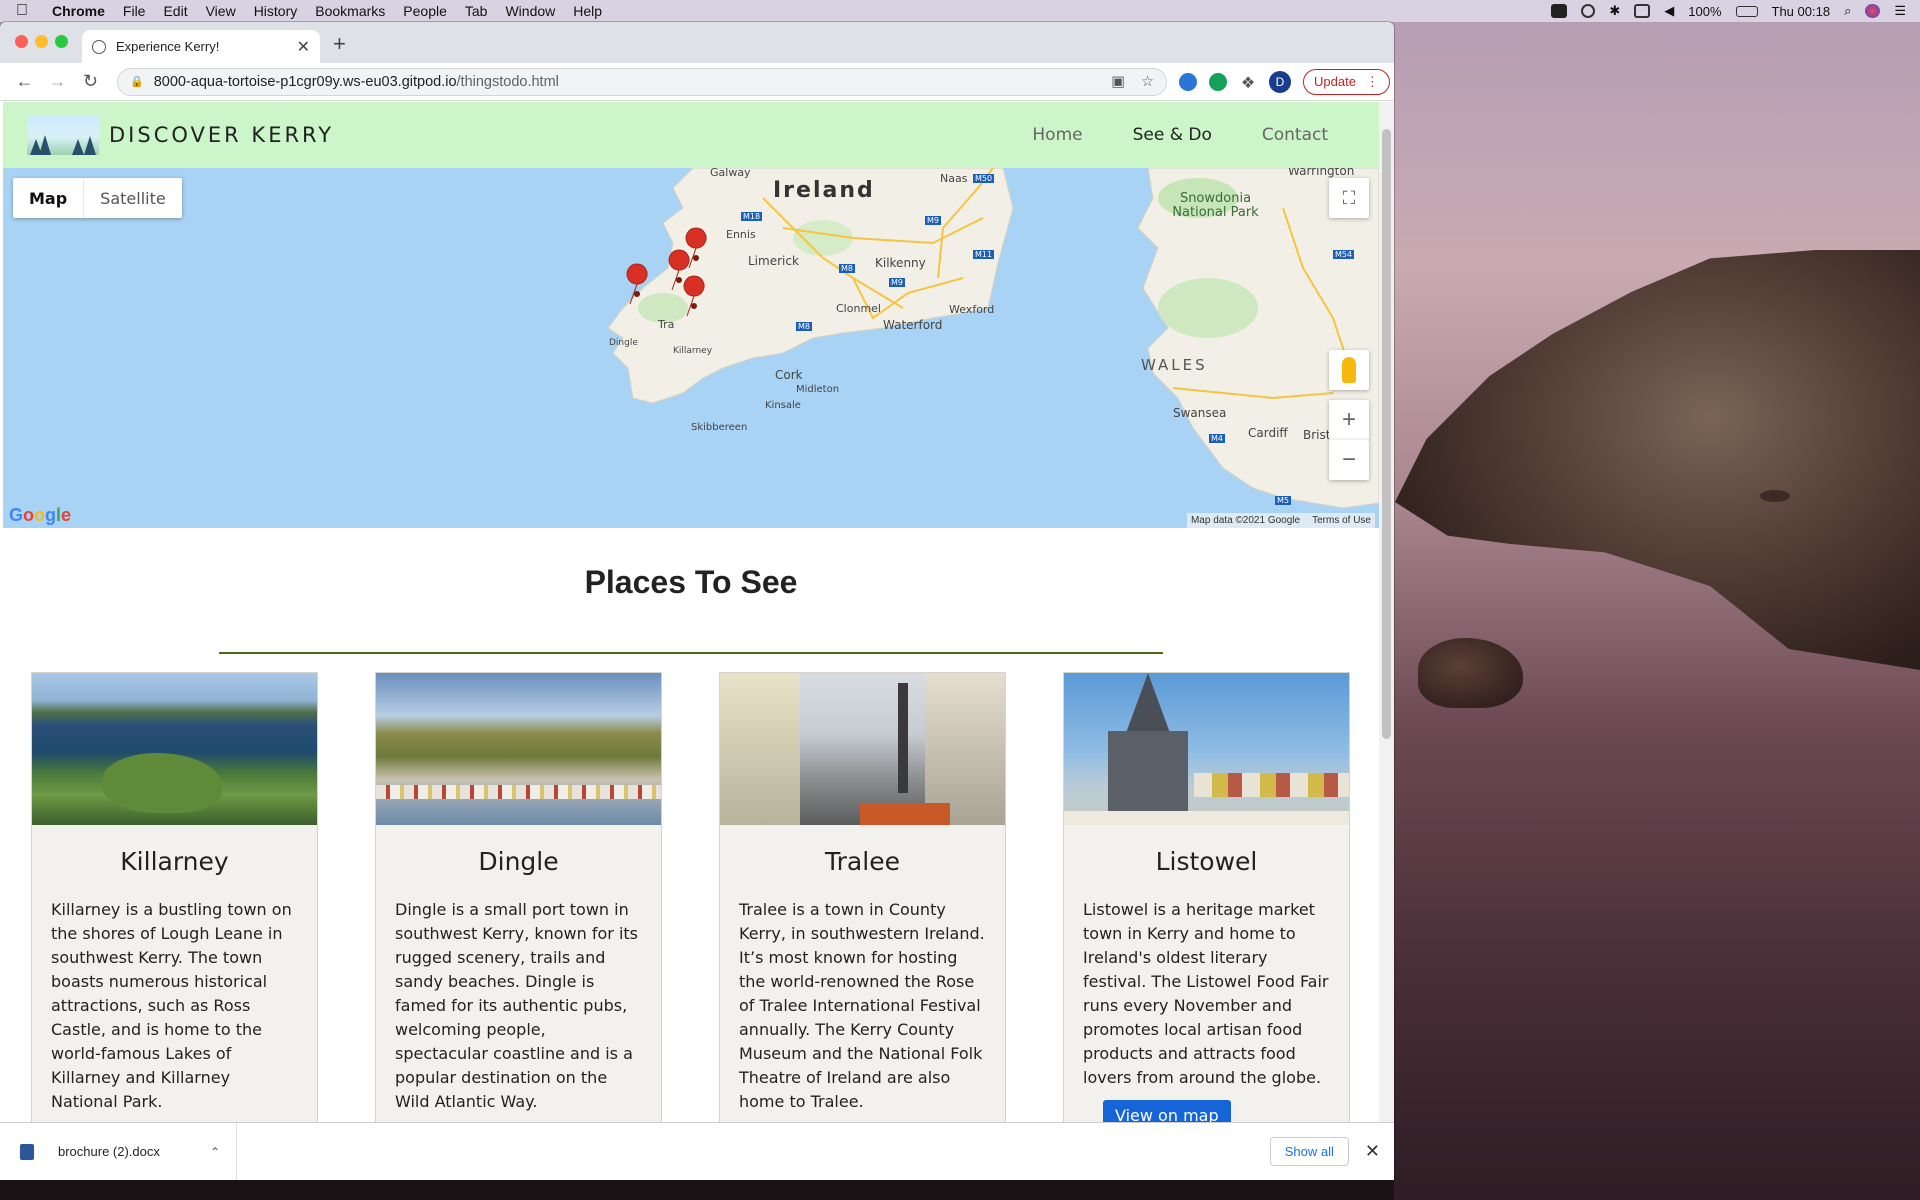  What do you see at coordinates (1746, 11) in the screenshot?
I see `battery-icon` at bounding box center [1746, 11].